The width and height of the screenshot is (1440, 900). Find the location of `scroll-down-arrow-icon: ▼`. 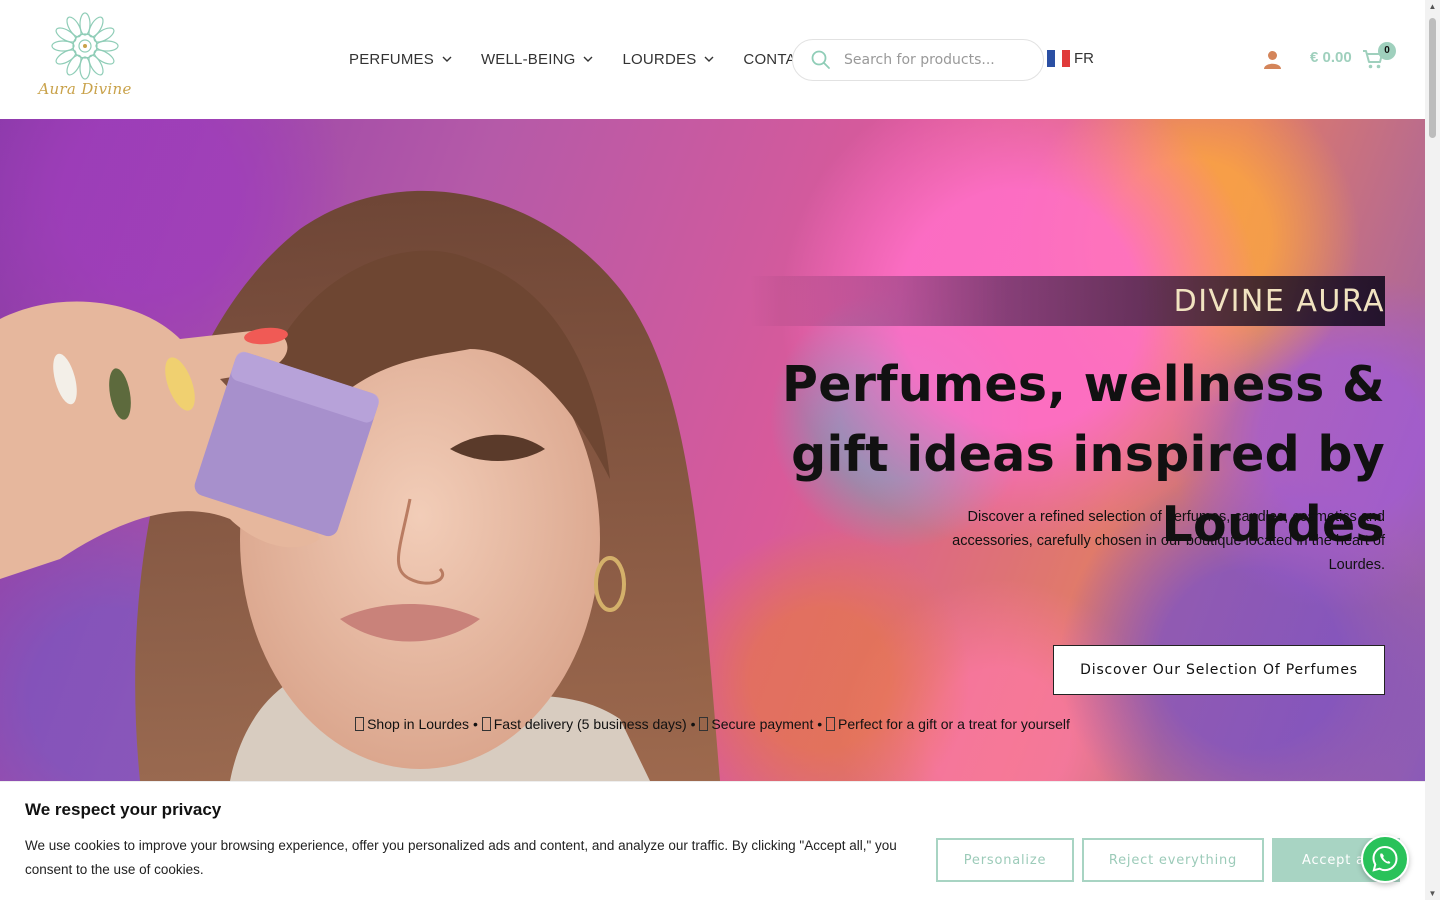

scroll-down-arrow-icon: ▼ is located at coordinates (1432, 893).